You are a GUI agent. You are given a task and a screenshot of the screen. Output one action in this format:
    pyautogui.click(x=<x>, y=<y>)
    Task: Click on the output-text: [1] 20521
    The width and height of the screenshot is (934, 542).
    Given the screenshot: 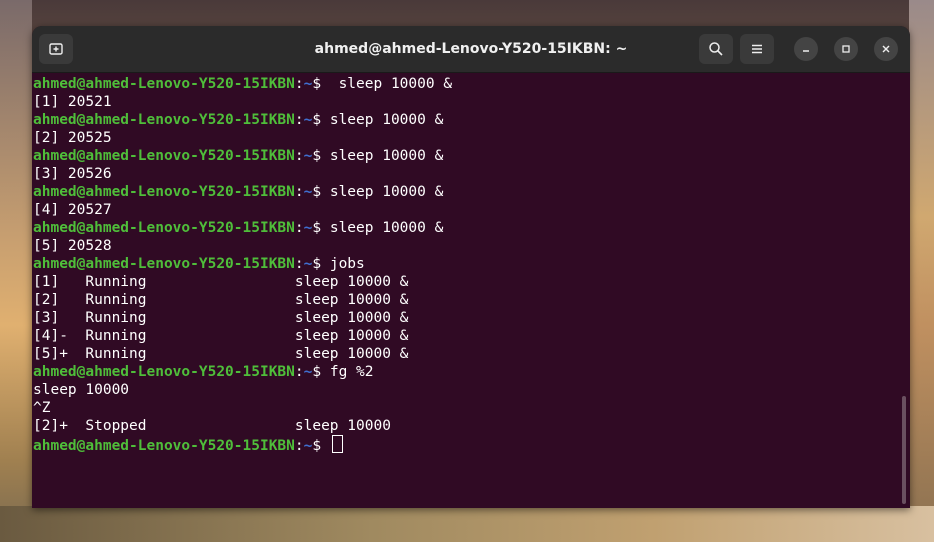 What is the action you would take?
    pyautogui.click(x=72, y=102)
    